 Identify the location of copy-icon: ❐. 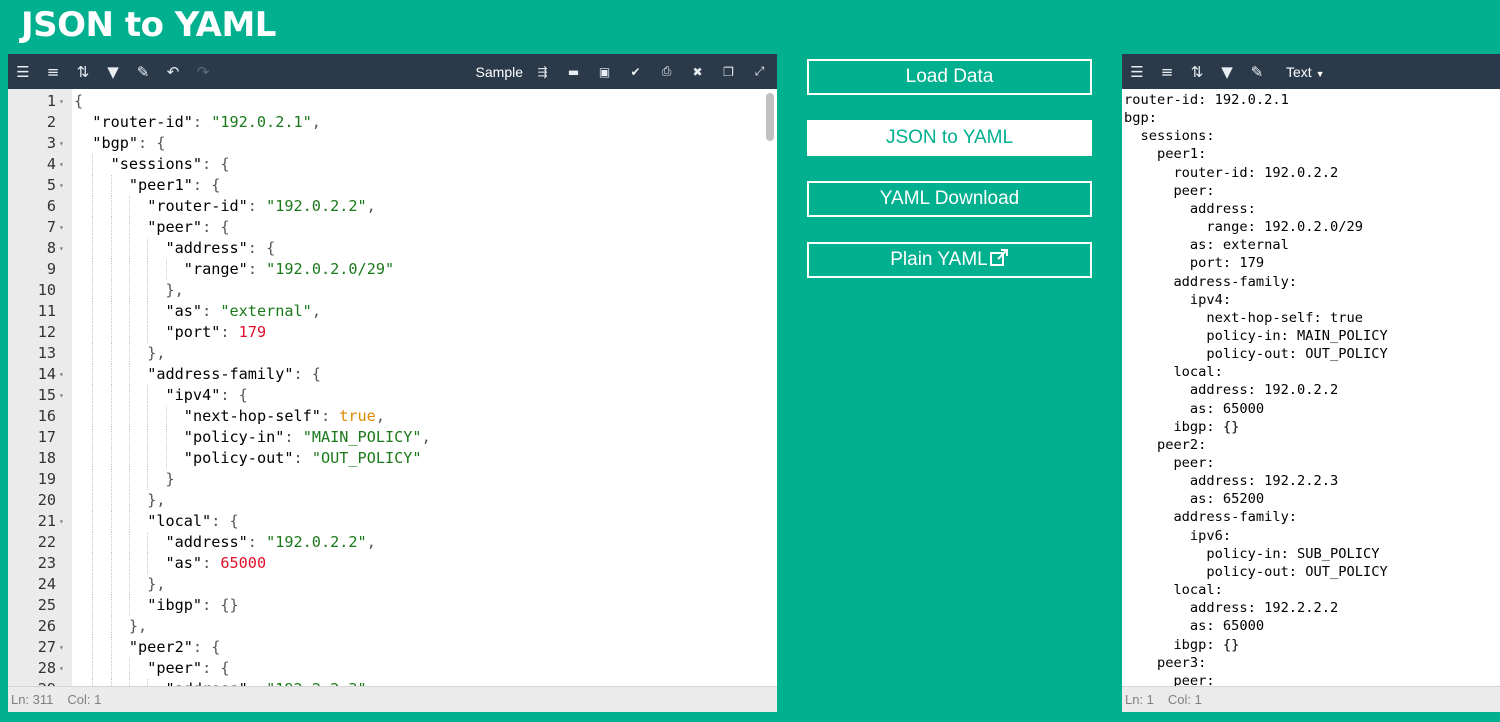
(728, 71).